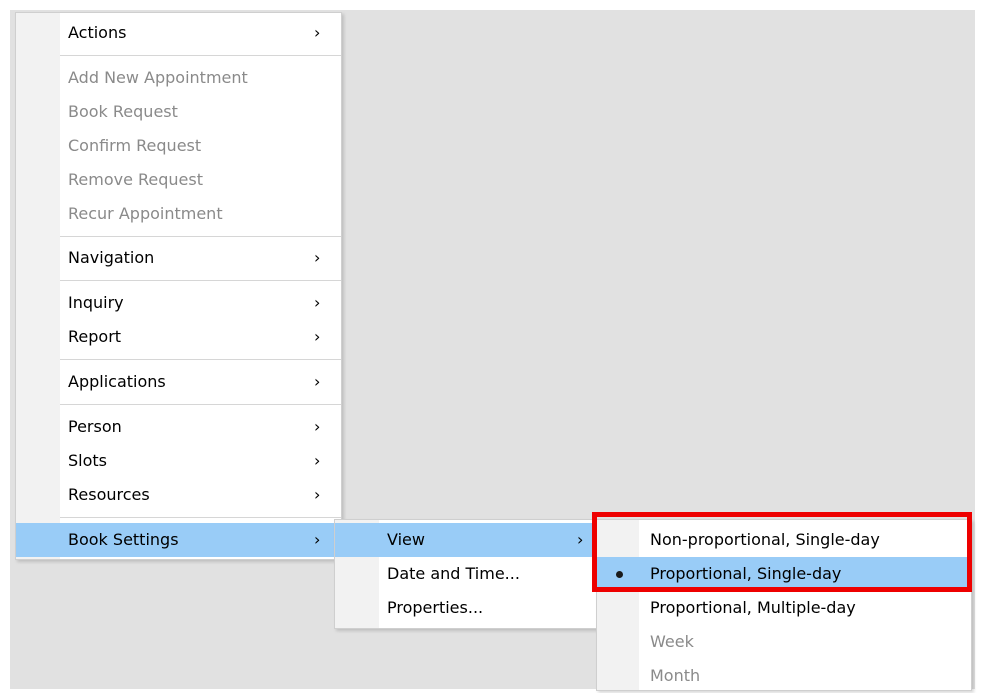 This screenshot has height=693, width=981. Describe the element at coordinates (123, 539) in the screenshot. I see `menu-item-label: Book Settings` at that location.